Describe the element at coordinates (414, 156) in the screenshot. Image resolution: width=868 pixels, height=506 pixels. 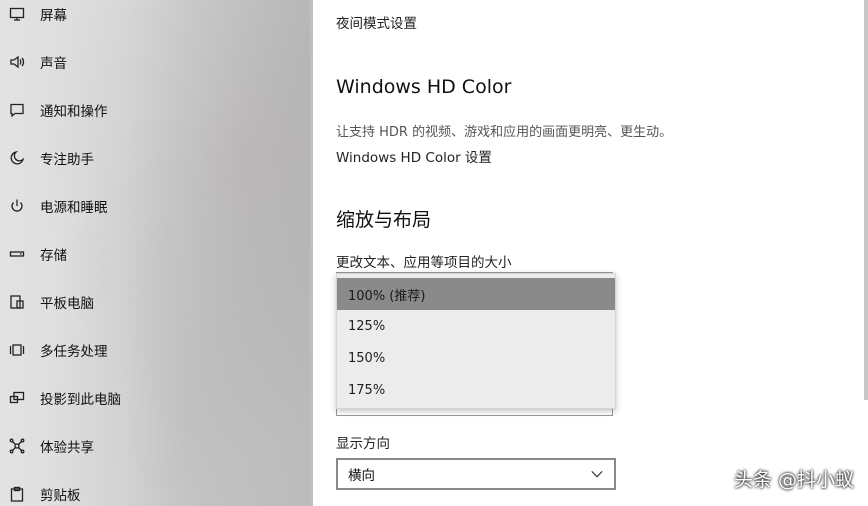
I see `hdr-settings-link: Windows HD Color 设置` at that location.